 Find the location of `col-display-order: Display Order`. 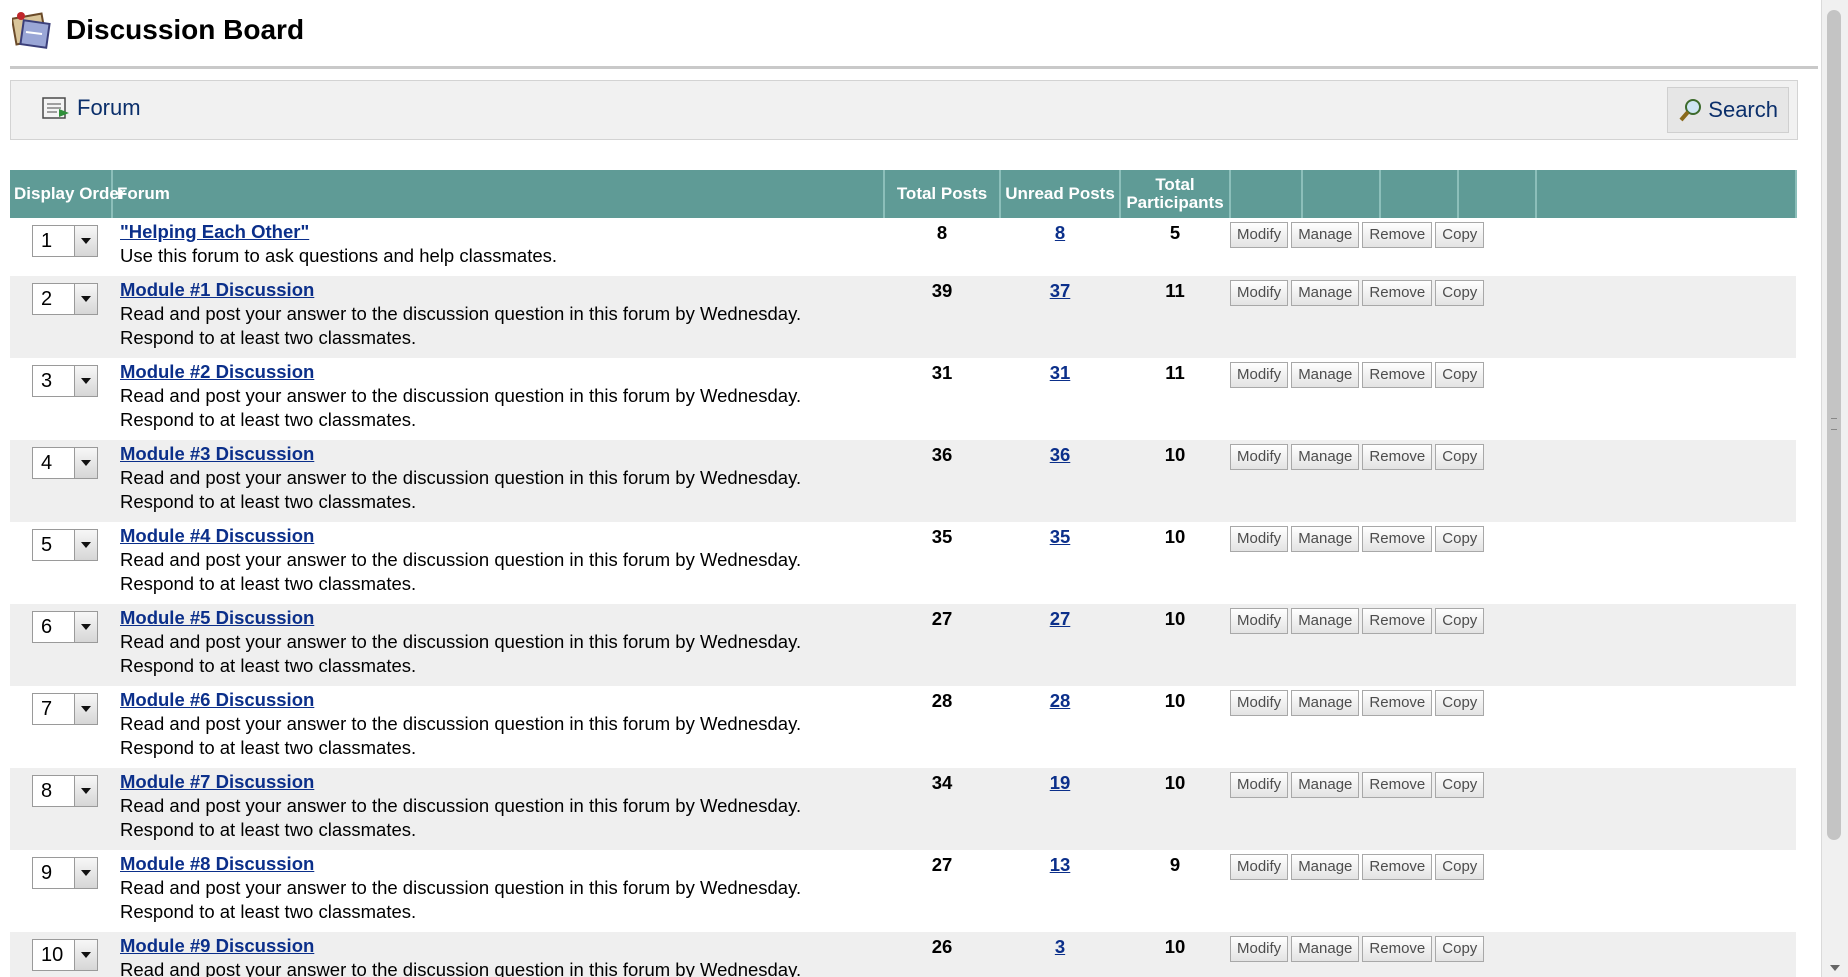

col-display-order: Display Order is located at coordinates (68, 194).